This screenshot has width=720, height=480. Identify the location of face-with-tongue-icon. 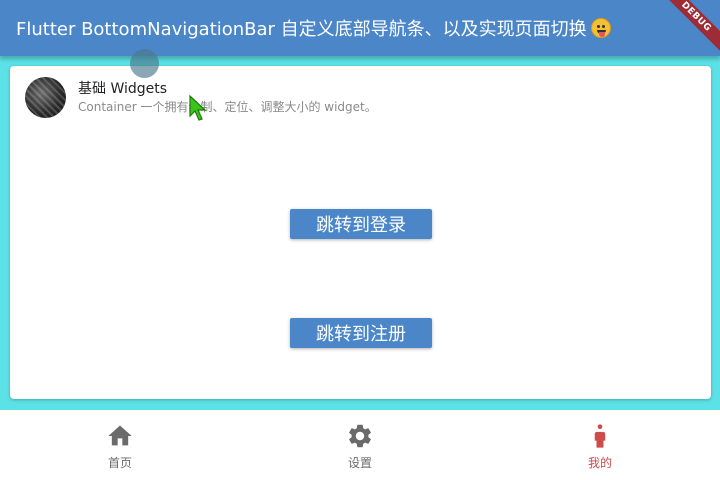
(600, 28).